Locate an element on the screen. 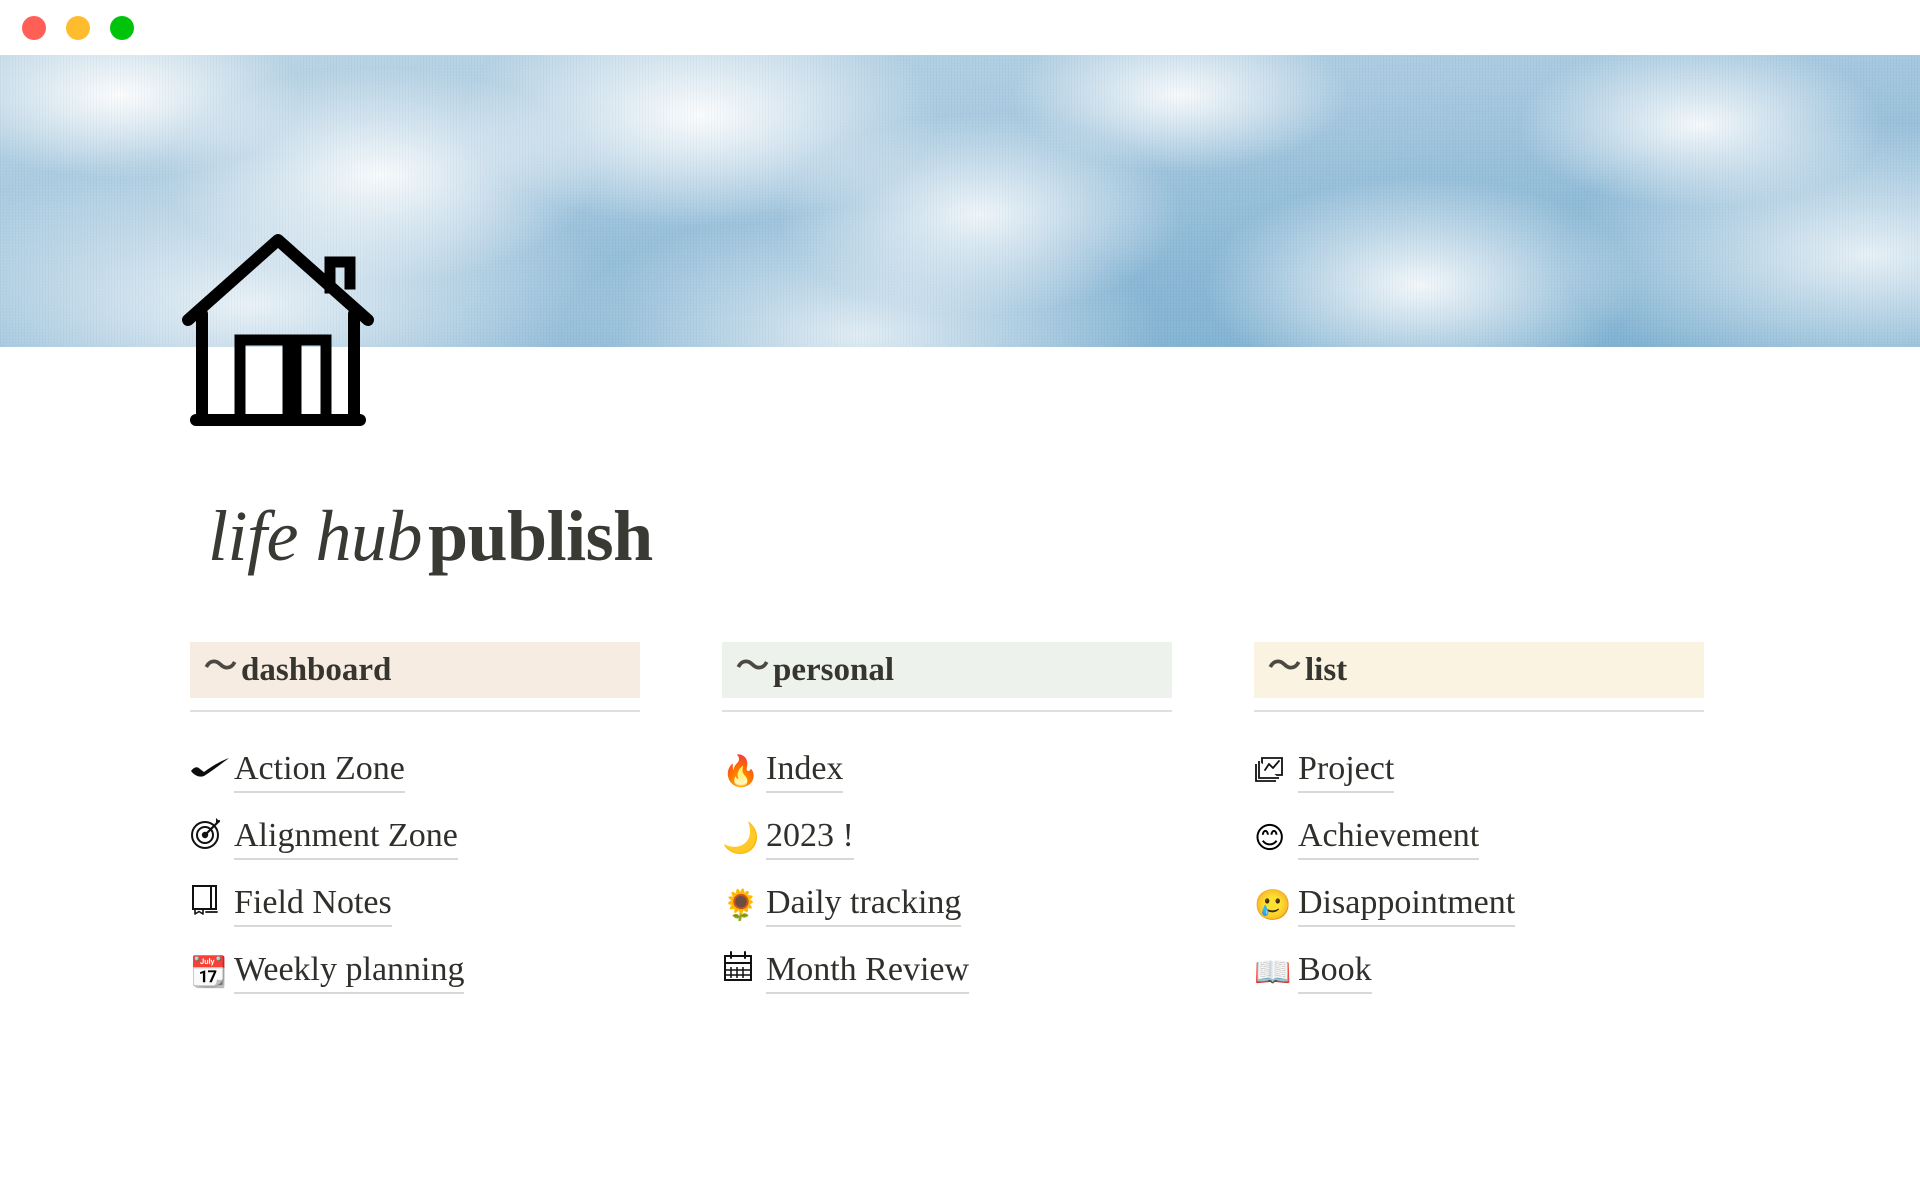 This screenshot has width=1920, height=1200. list-item-label: Daily tracking is located at coordinates (864, 906).